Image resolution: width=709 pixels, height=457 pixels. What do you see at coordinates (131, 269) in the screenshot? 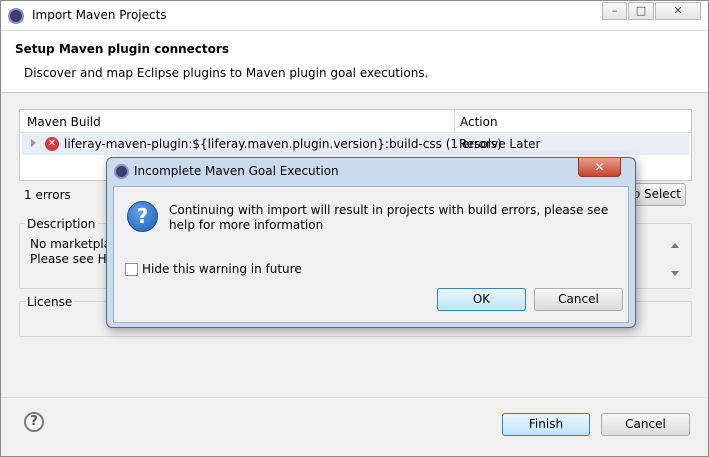
I see `hide-warning-checkbox` at bounding box center [131, 269].